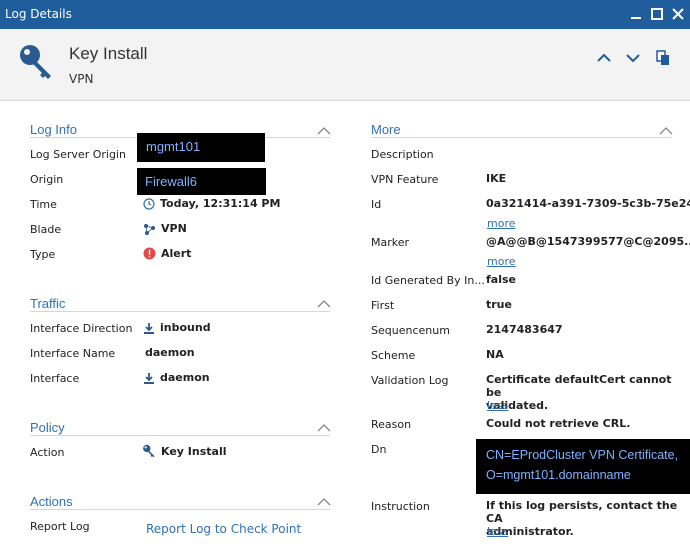 This screenshot has width=690, height=546. What do you see at coordinates (220, 203) in the screenshot?
I see `value-time: Today, 12:31:14 PM` at bounding box center [220, 203].